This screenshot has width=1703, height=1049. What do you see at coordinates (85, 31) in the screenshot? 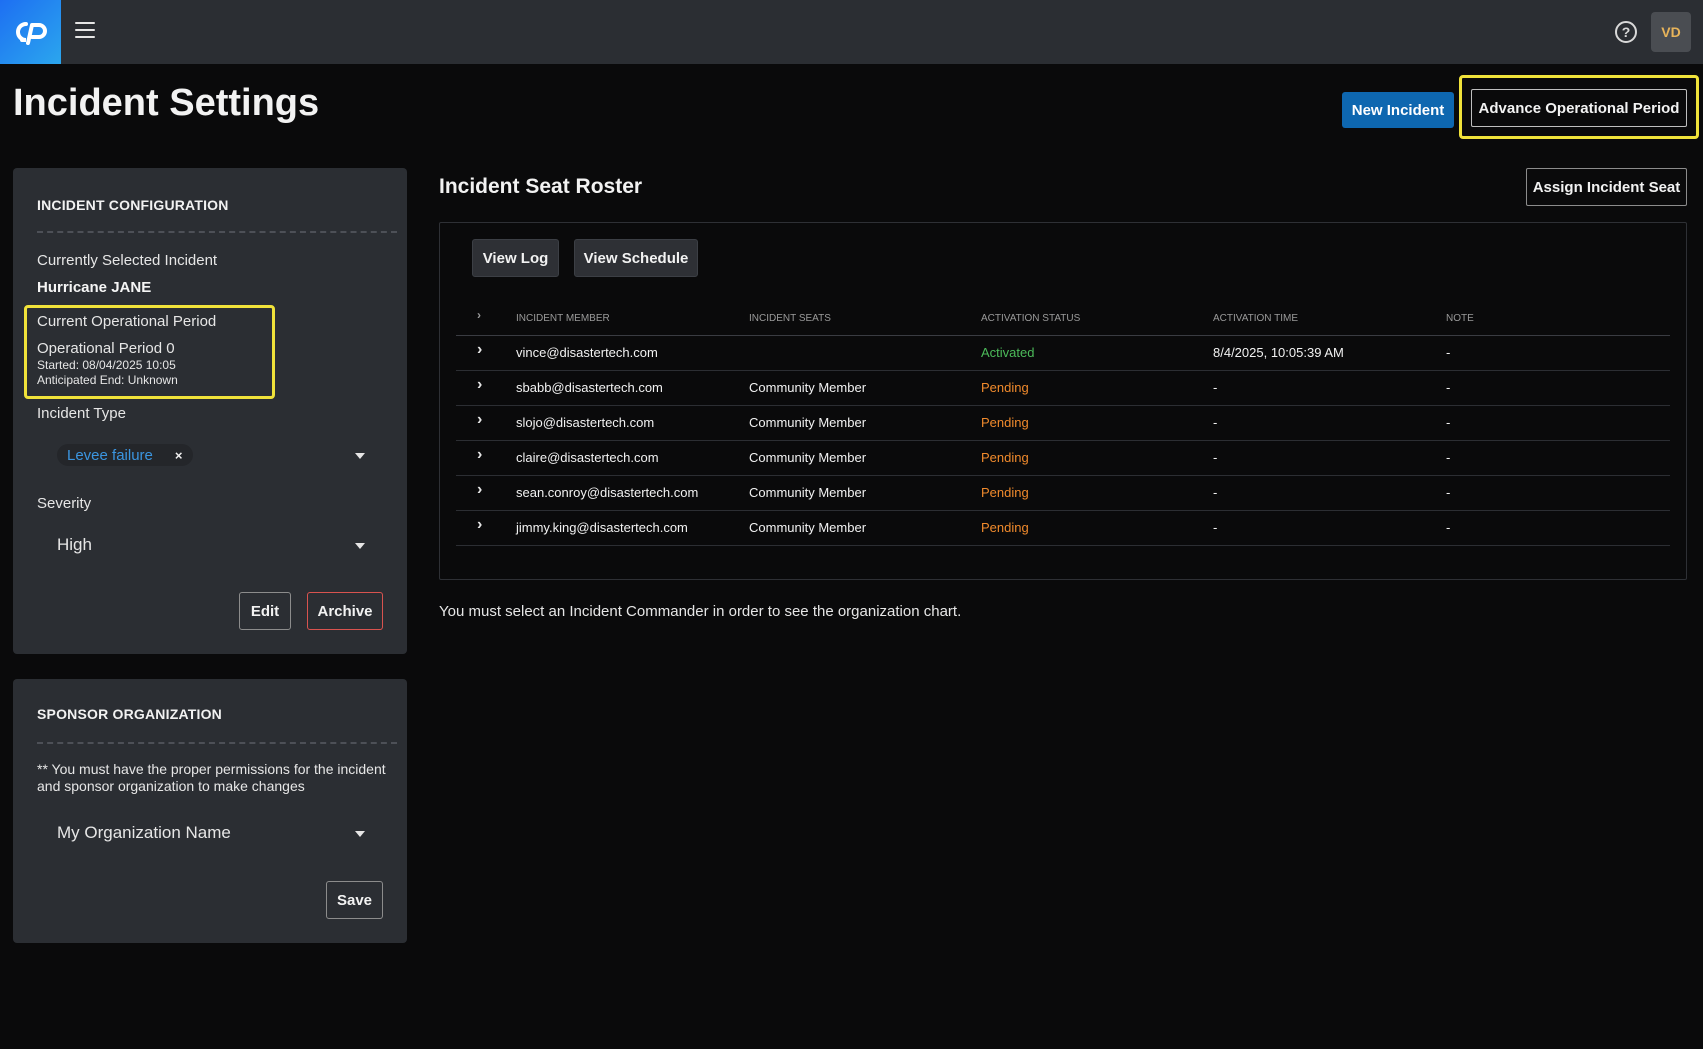
I see `hamburger-menu-icon` at bounding box center [85, 31].